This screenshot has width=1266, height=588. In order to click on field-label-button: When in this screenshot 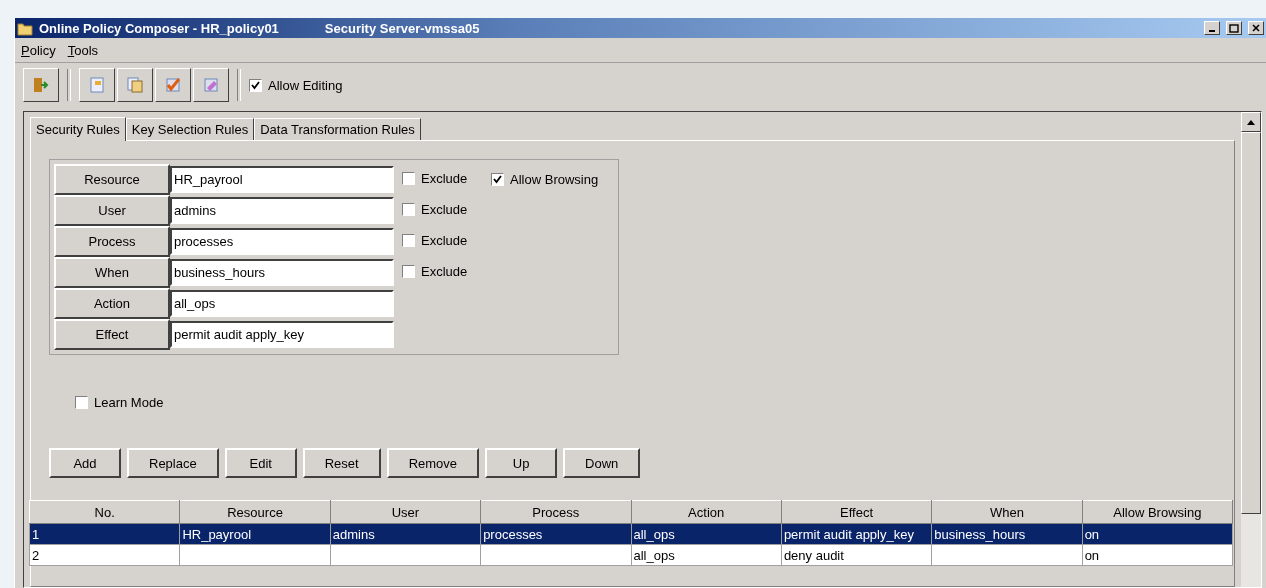, I will do `click(112, 272)`.